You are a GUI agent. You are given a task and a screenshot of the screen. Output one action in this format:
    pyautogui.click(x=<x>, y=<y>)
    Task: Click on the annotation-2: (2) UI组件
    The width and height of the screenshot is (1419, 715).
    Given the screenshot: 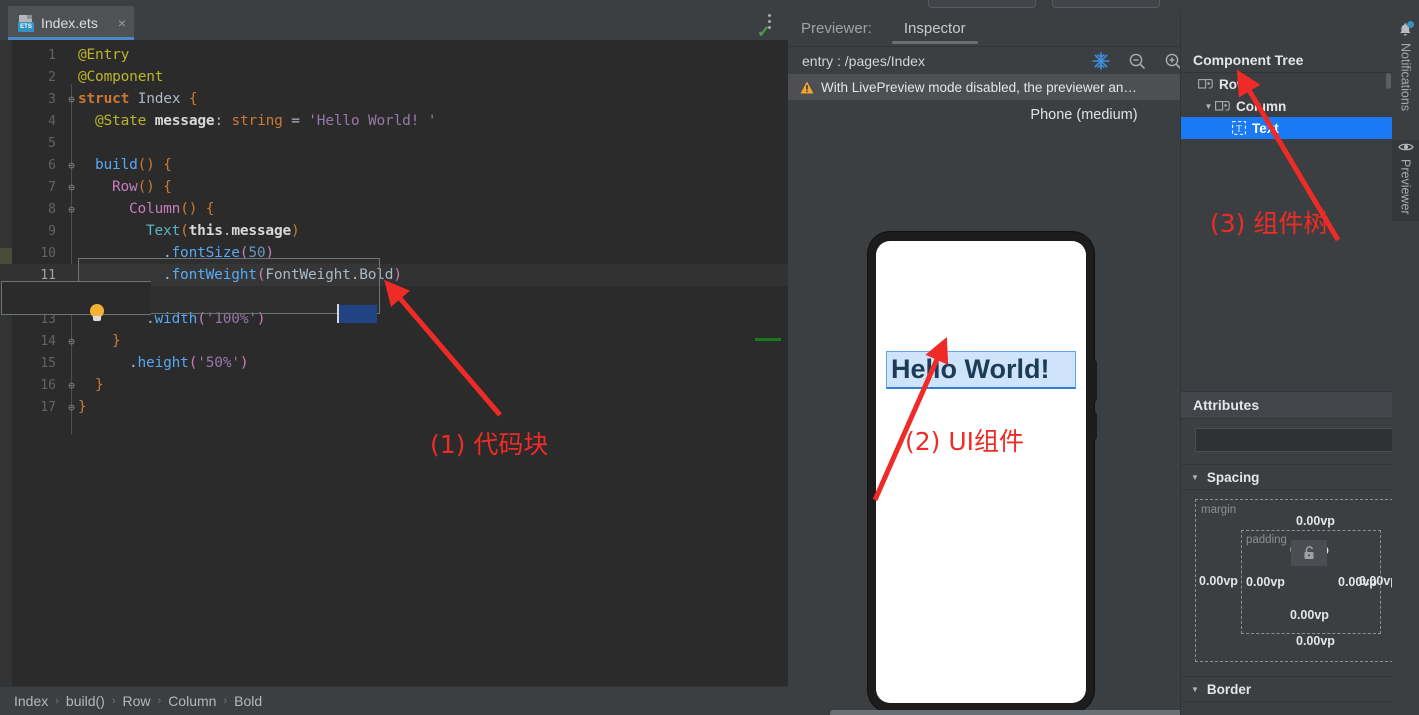 What is the action you would take?
    pyautogui.click(x=965, y=441)
    